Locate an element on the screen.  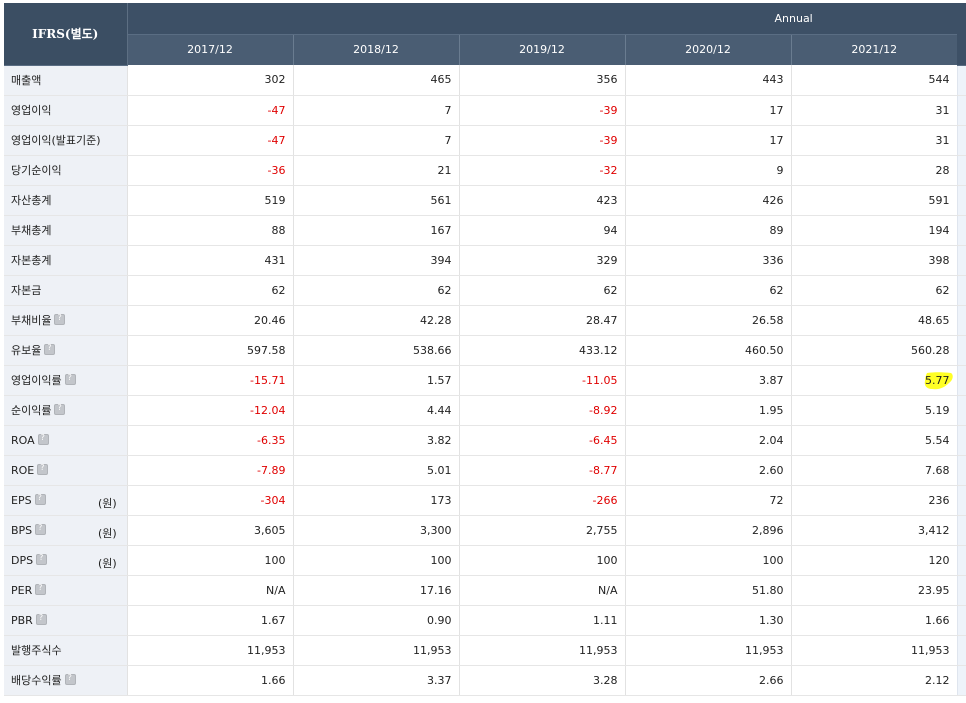
value-cell: -39 is located at coordinates (541, 110).